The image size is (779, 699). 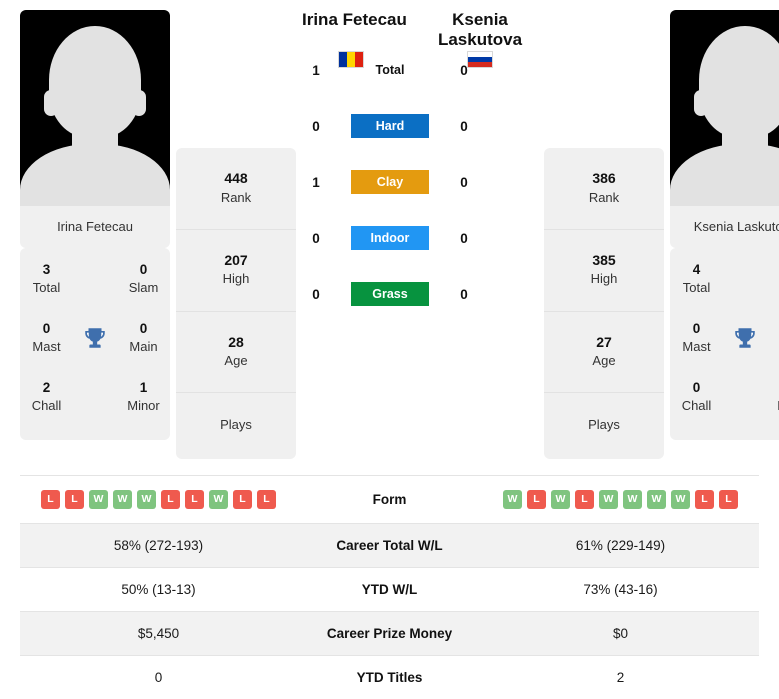 What do you see at coordinates (604, 178) in the screenshot?
I see `right-rank-value: 386` at bounding box center [604, 178].